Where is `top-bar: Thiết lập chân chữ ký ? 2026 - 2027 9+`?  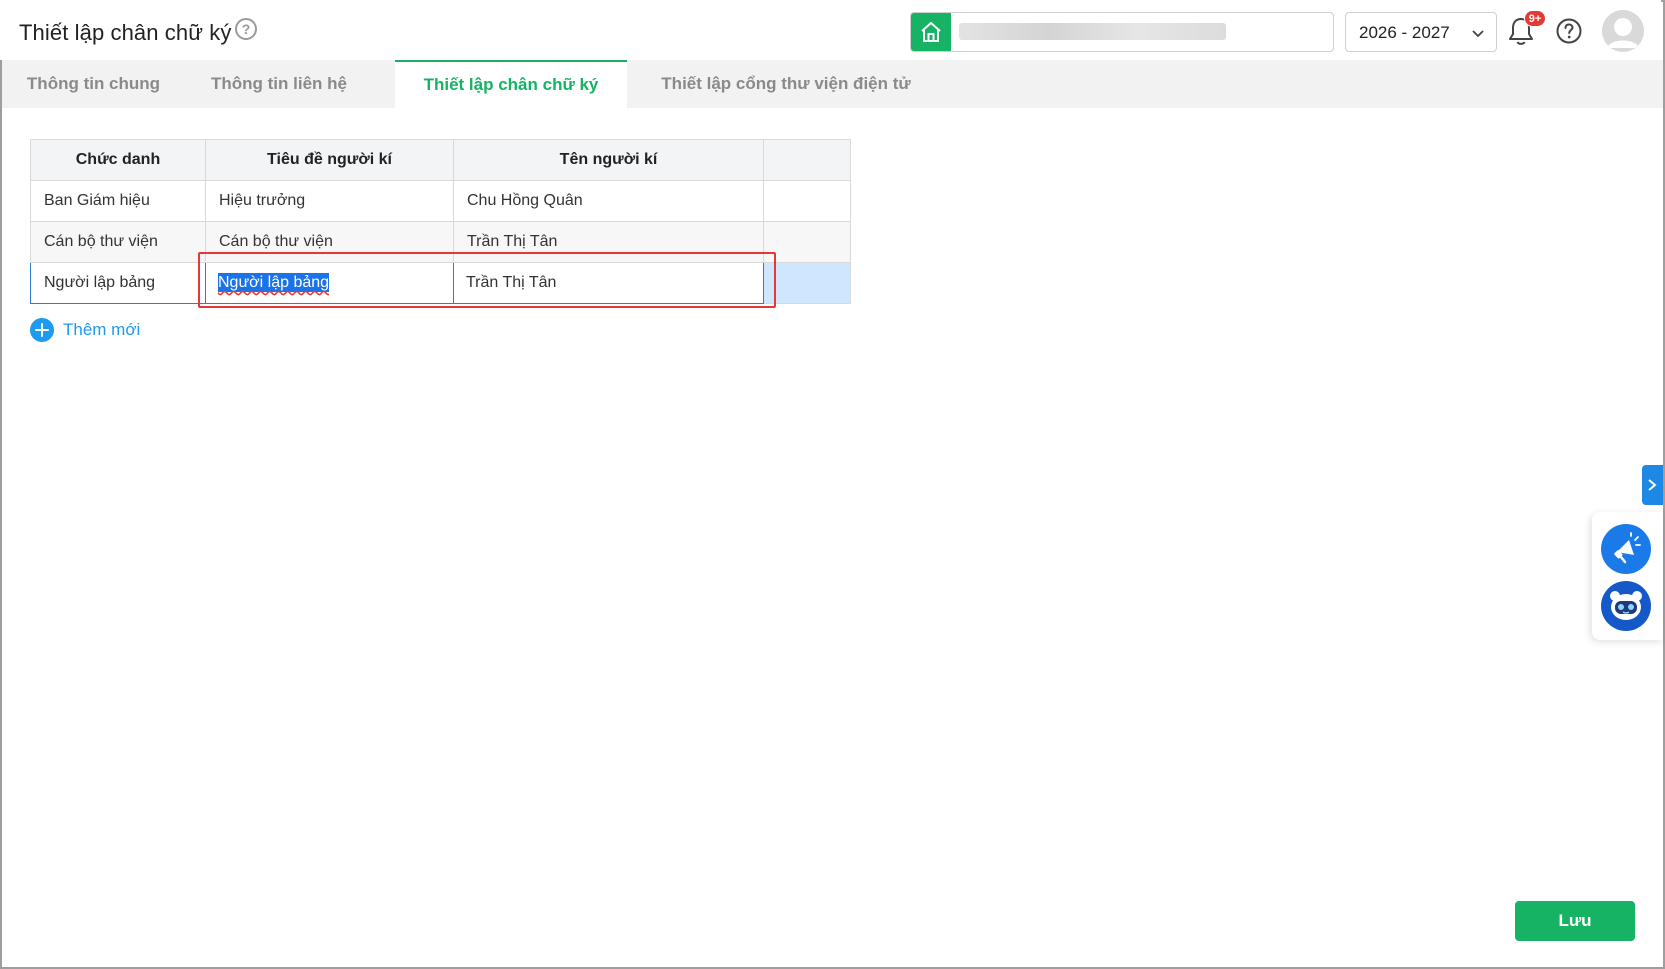
top-bar: Thiết lập chân chữ ký ? 2026 - 2027 9+ is located at coordinates (830, 30).